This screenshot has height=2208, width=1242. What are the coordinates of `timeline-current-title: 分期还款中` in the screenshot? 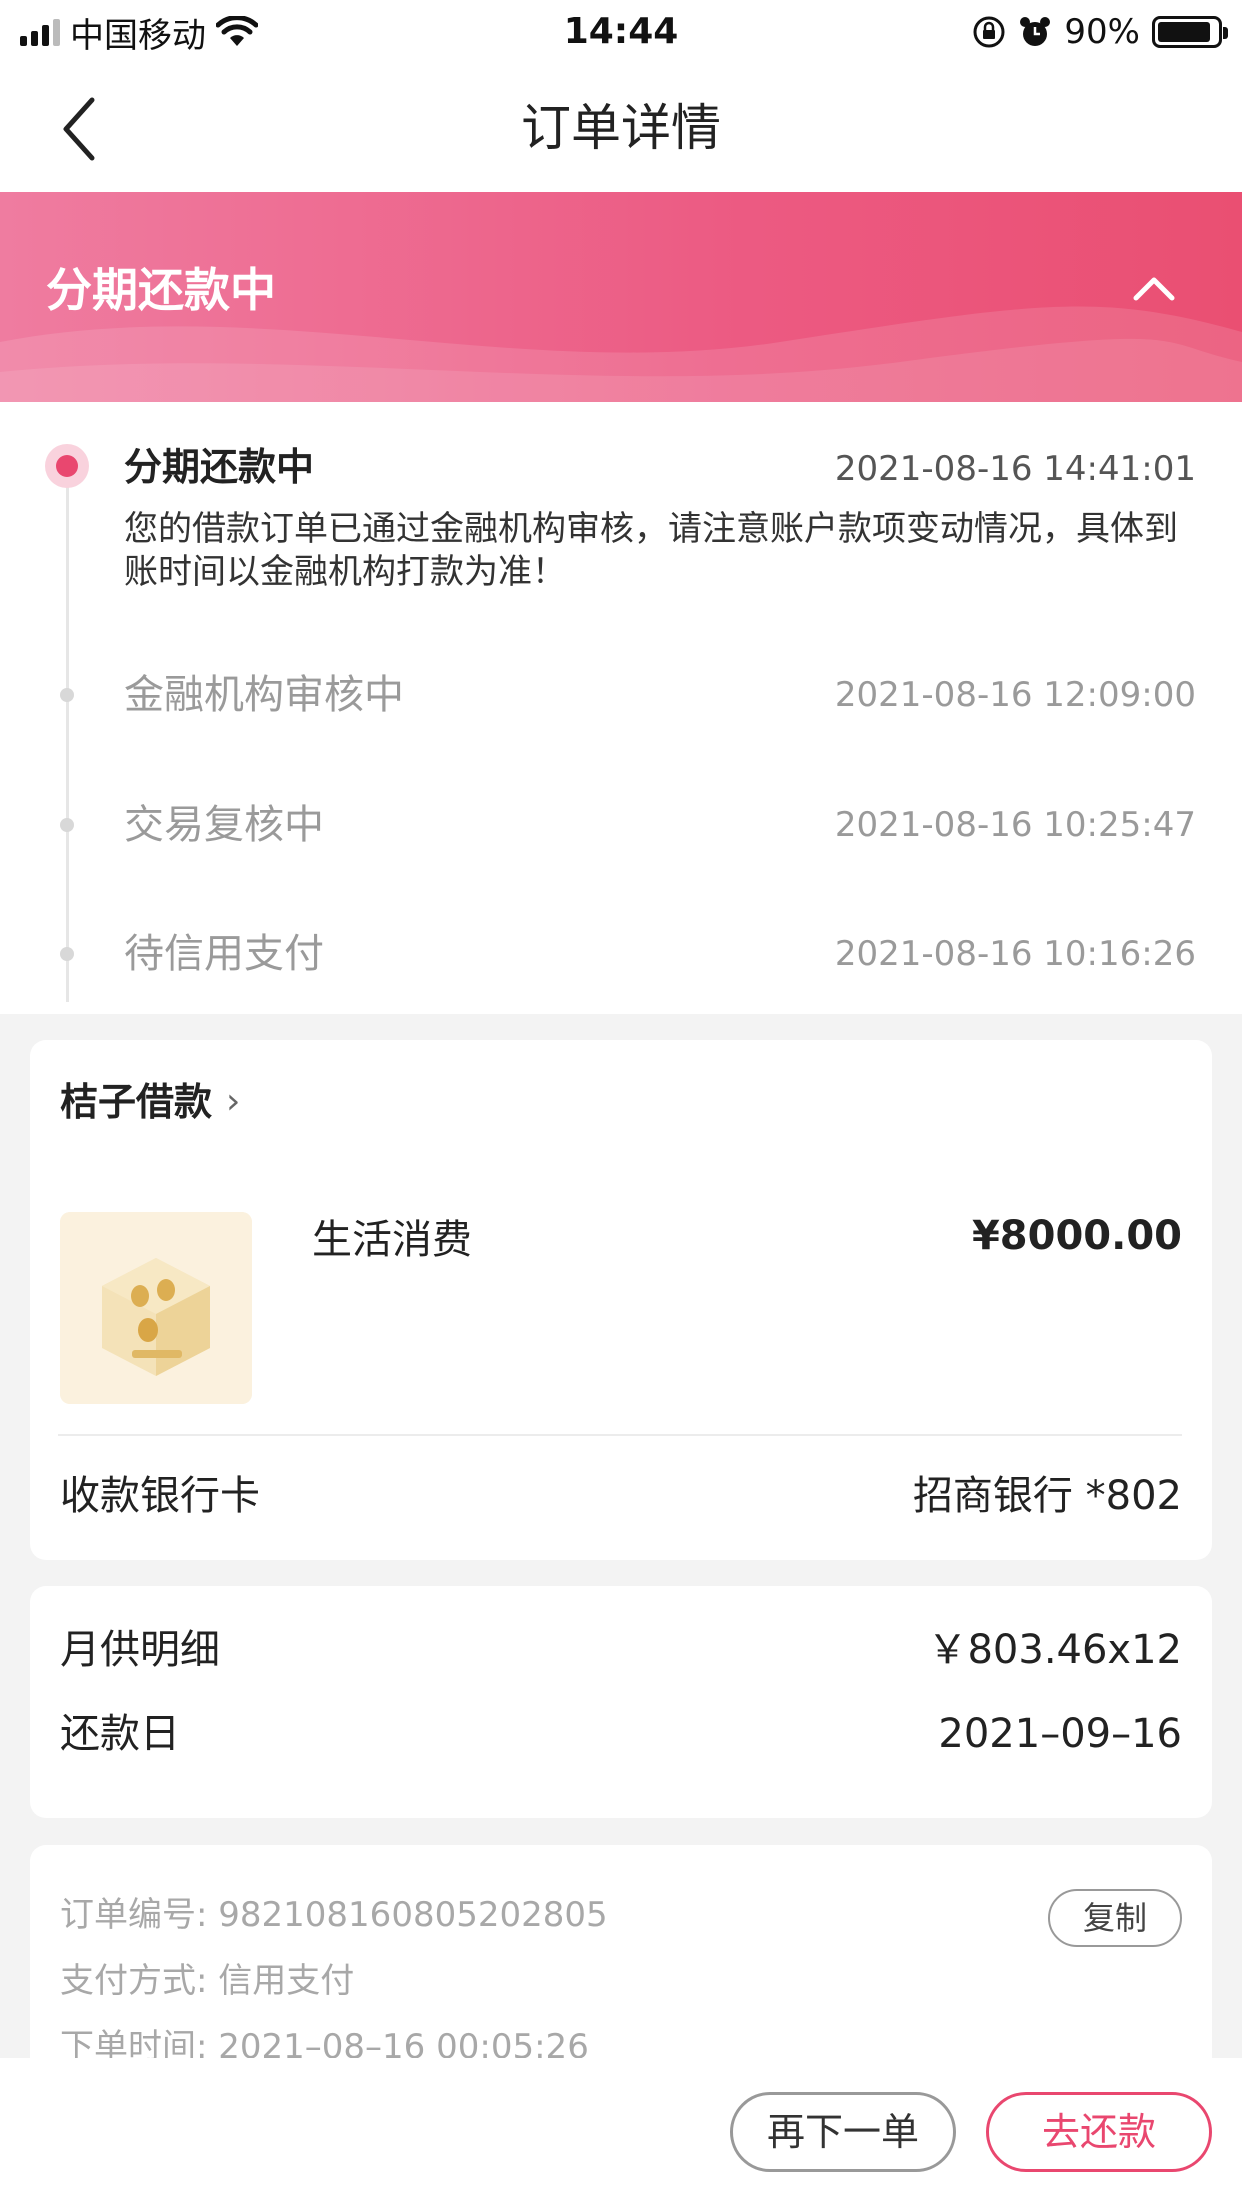 It's located at (219, 467).